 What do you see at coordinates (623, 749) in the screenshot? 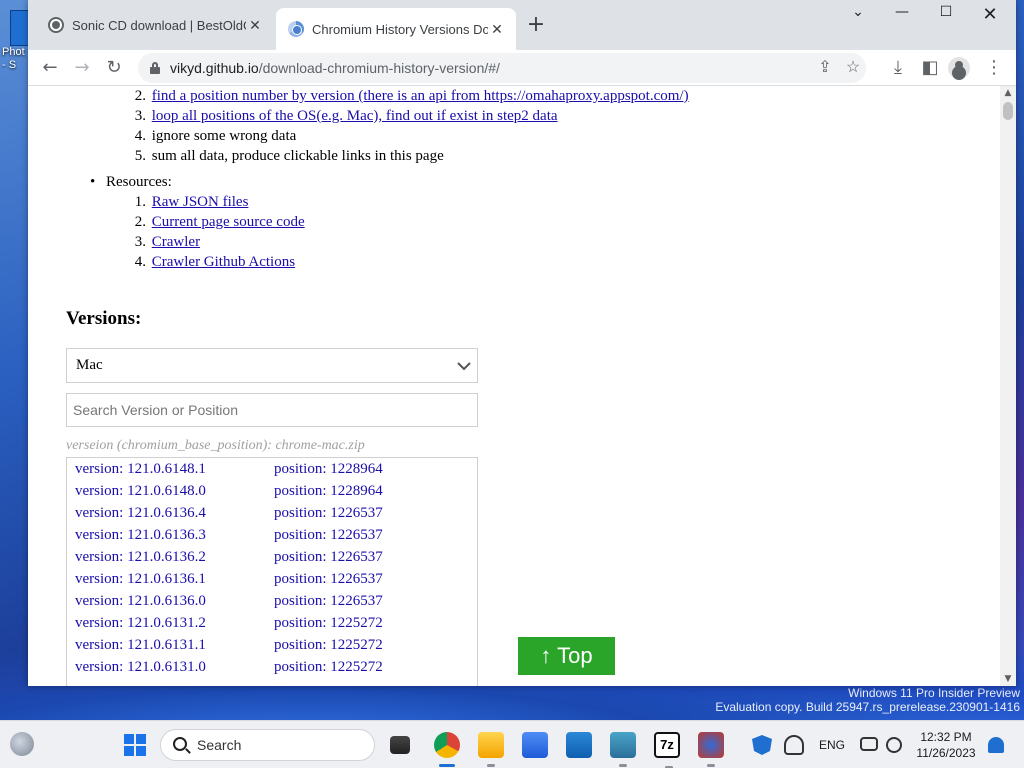
I see `app-window-icon` at bounding box center [623, 749].